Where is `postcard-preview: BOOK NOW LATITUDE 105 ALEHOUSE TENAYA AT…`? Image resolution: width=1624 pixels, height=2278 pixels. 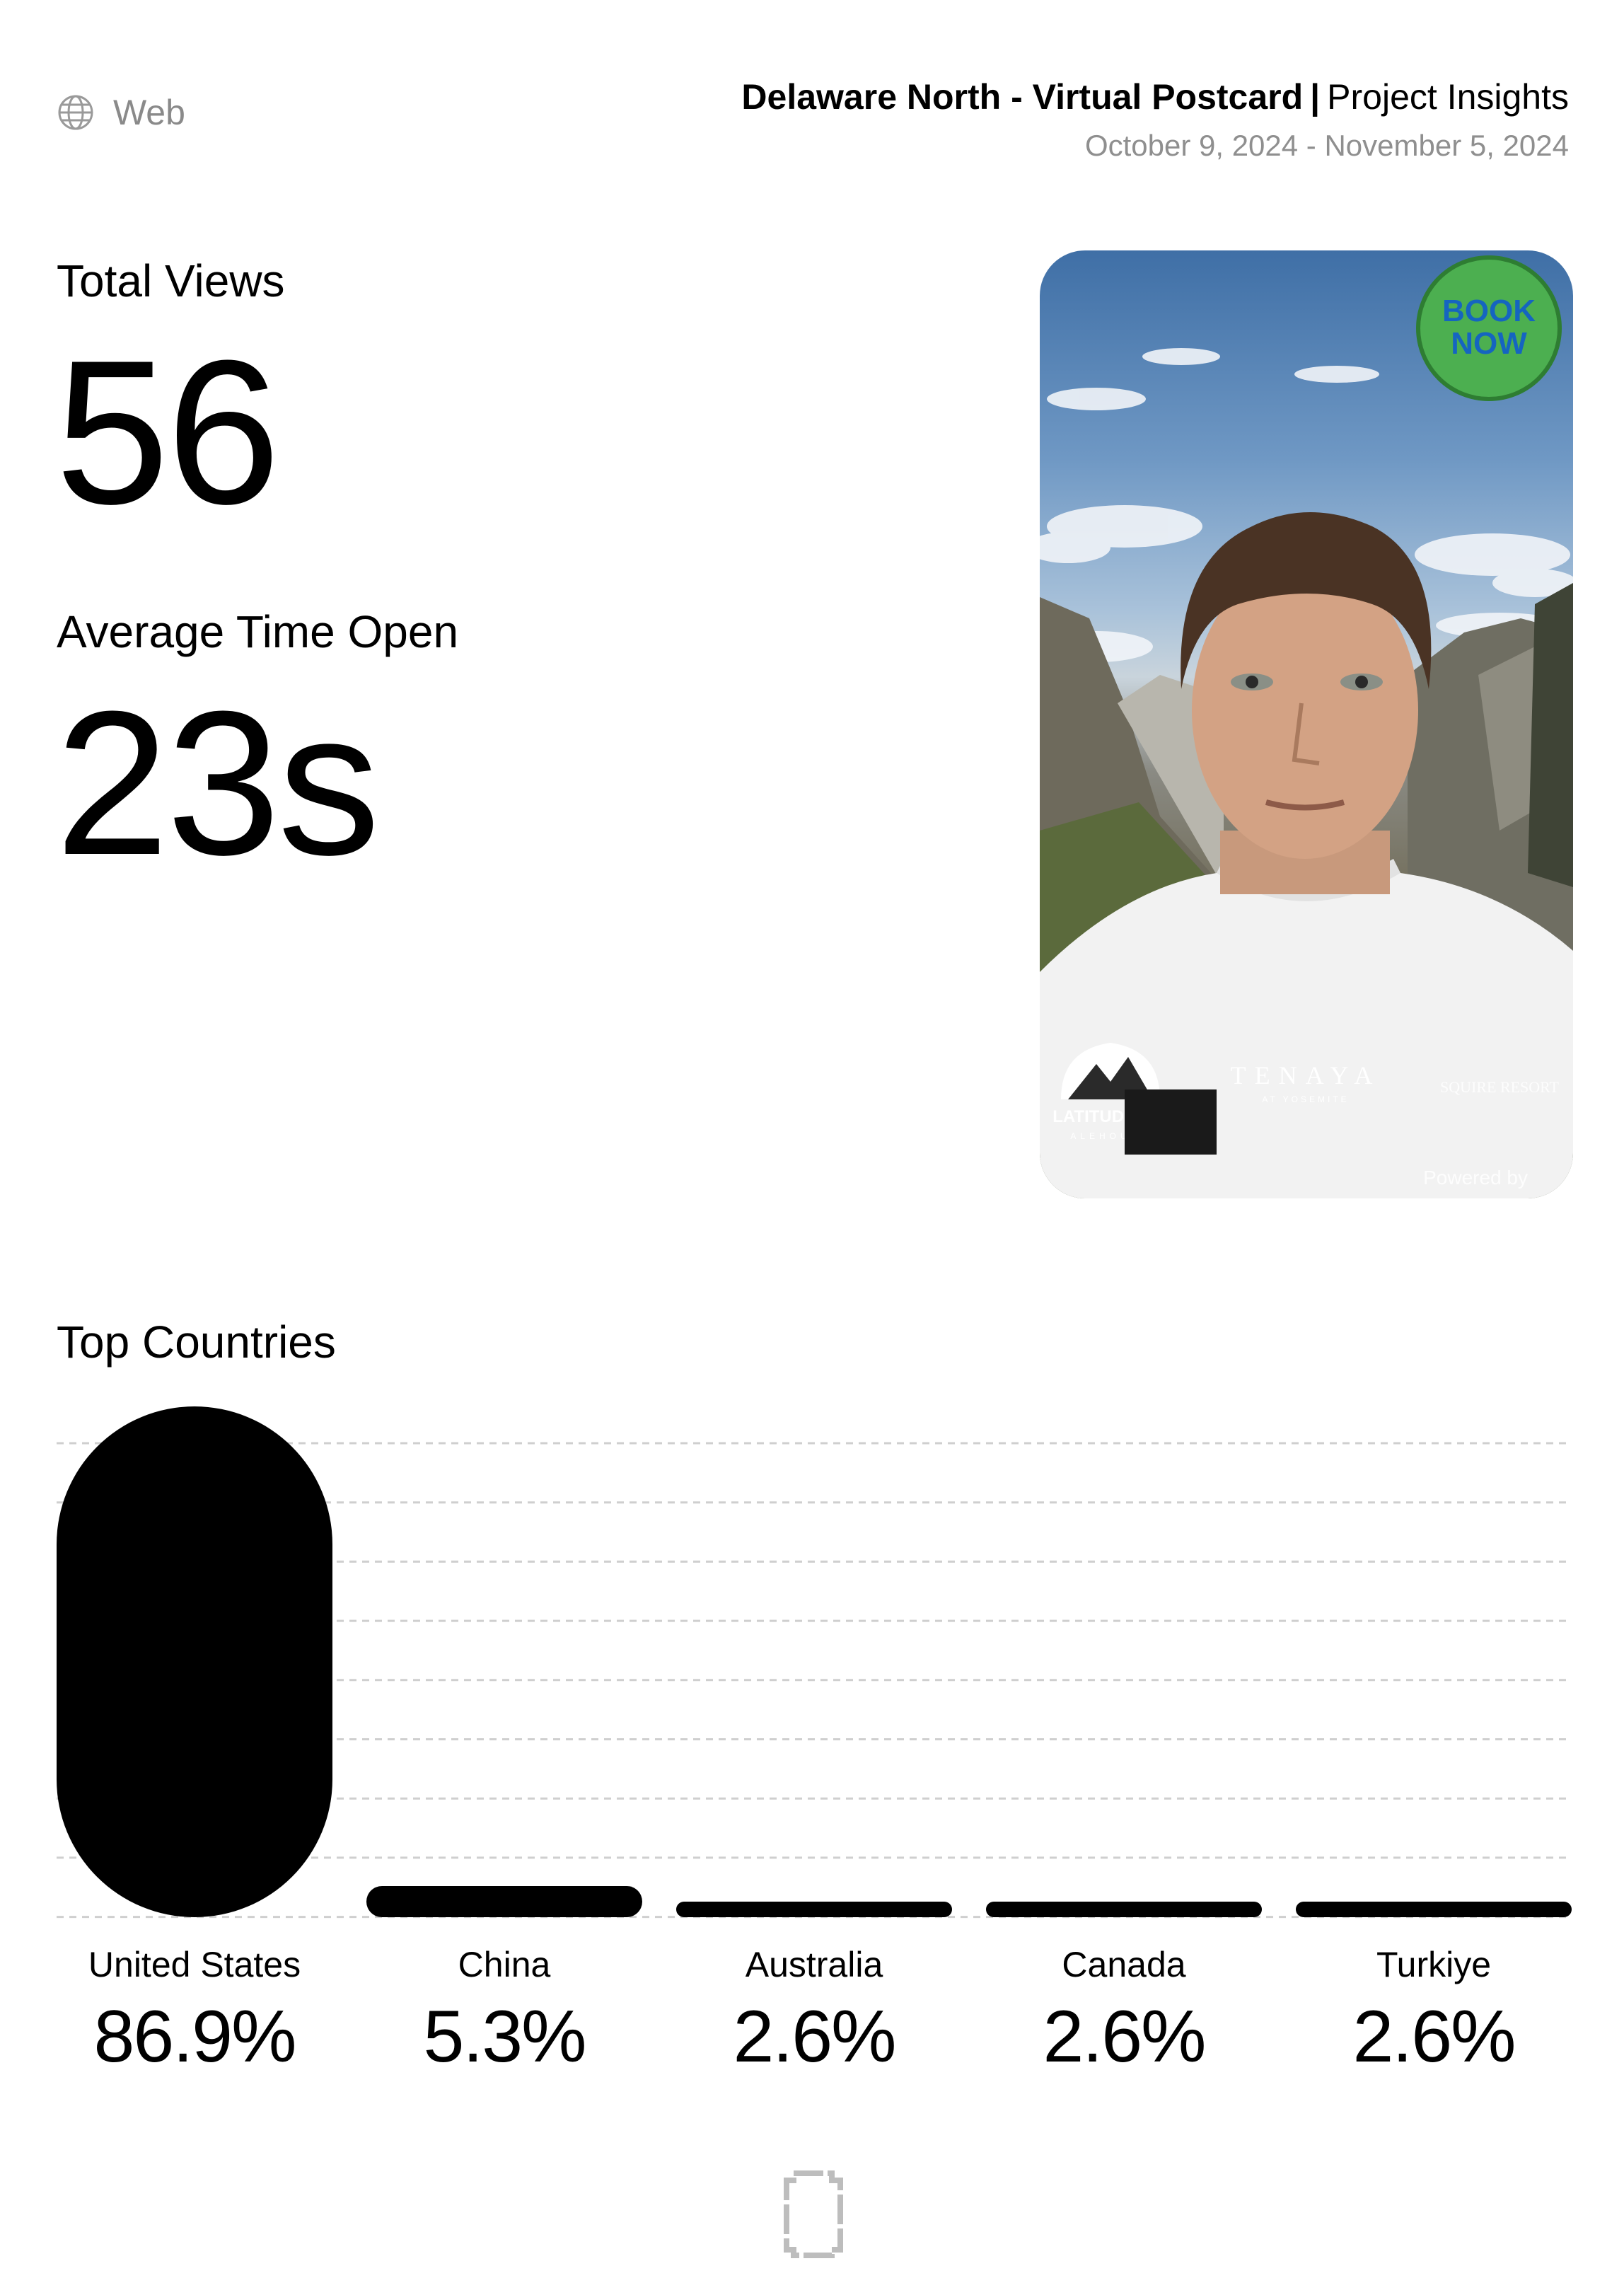 postcard-preview: BOOK NOW LATITUDE 105 ALEHOUSE TENAYA AT… is located at coordinates (1306, 724).